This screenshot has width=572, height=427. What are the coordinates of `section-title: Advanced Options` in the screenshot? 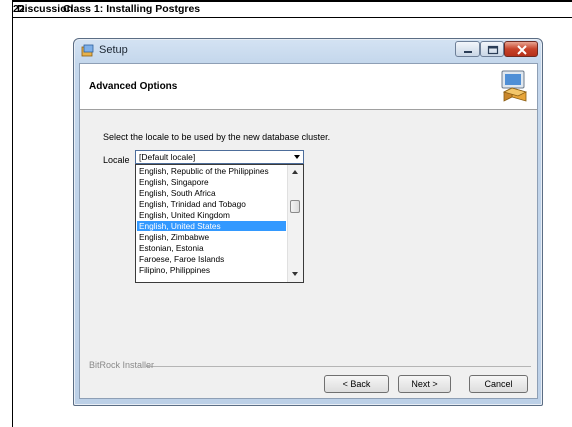 It's located at (133, 86).